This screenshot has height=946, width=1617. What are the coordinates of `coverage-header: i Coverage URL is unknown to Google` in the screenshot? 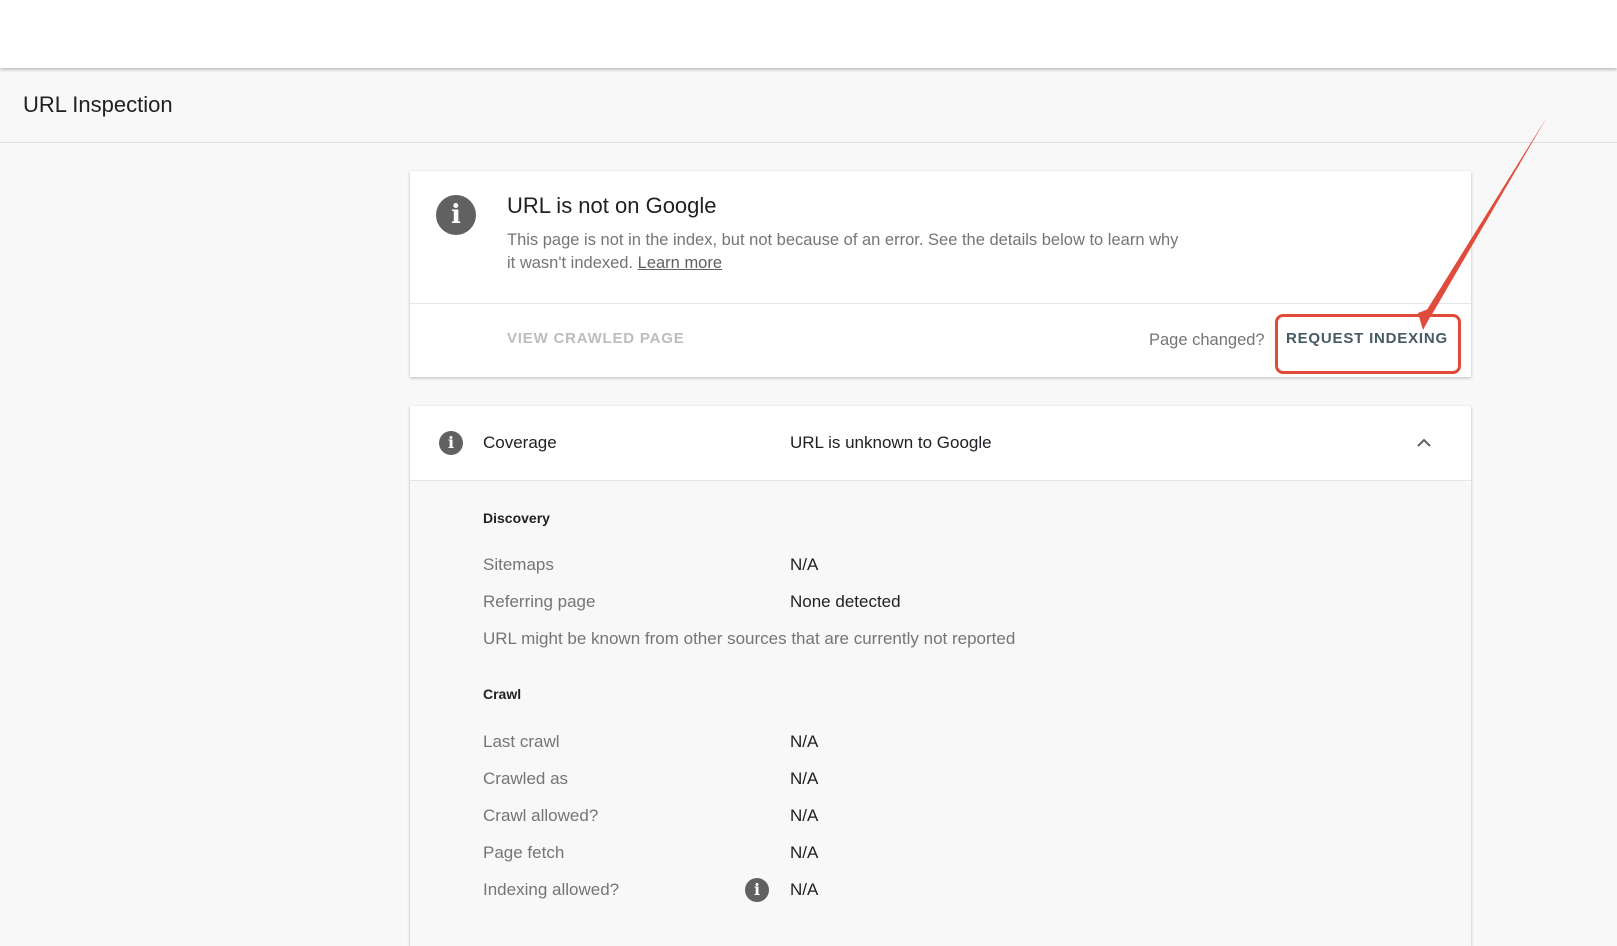 It's located at (940, 443).